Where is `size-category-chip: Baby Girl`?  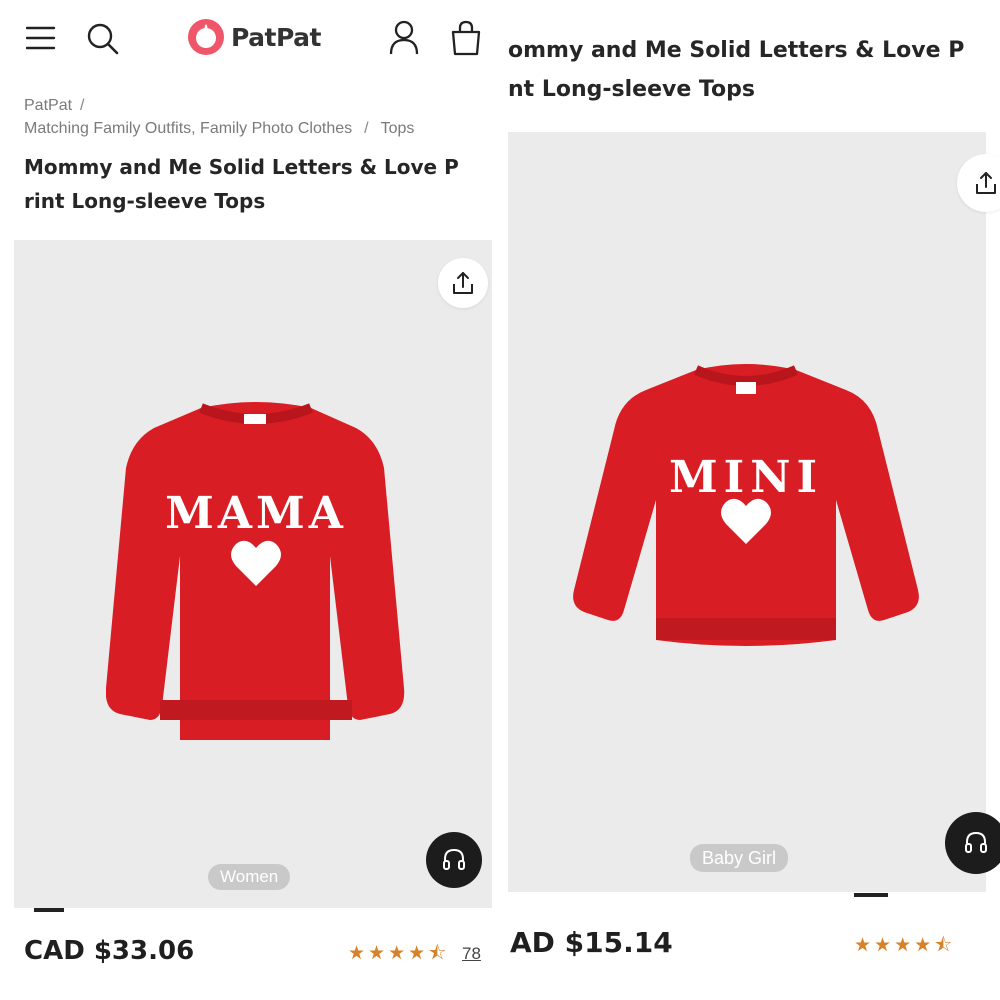
size-category-chip: Baby Girl is located at coordinates (739, 858).